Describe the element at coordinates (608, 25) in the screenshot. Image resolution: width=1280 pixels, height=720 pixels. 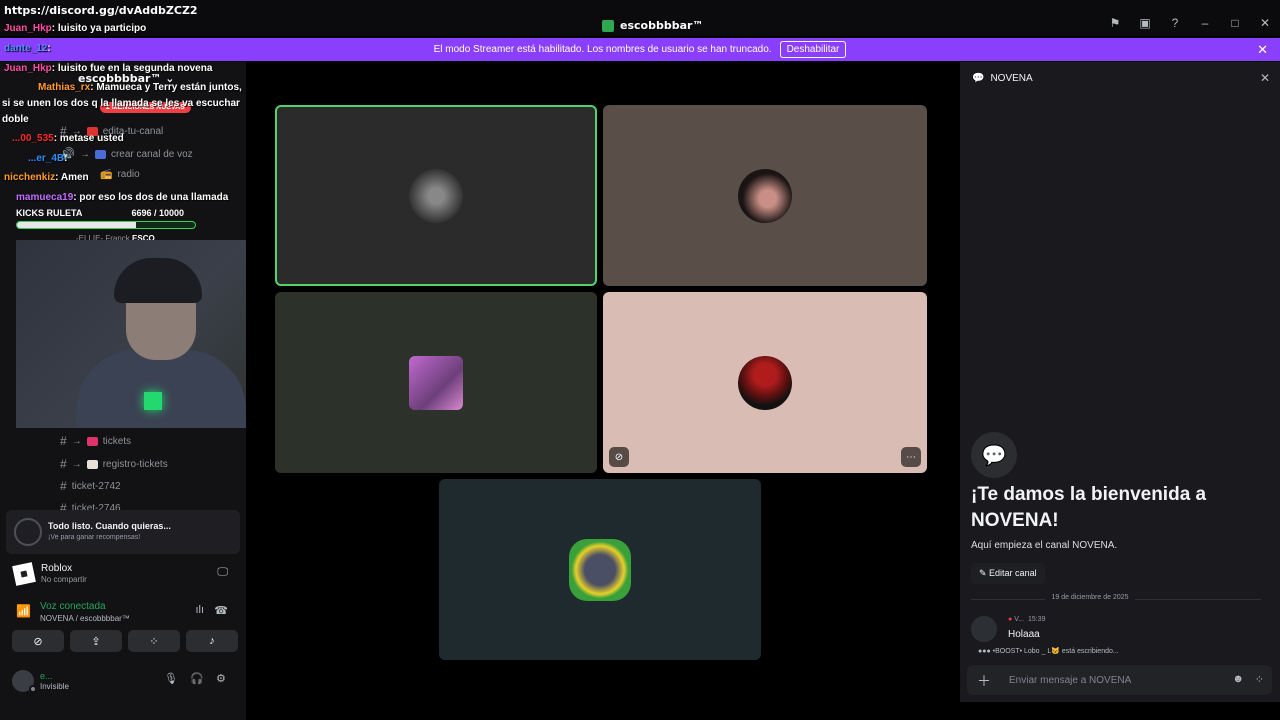
I see `server-icon` at that location.